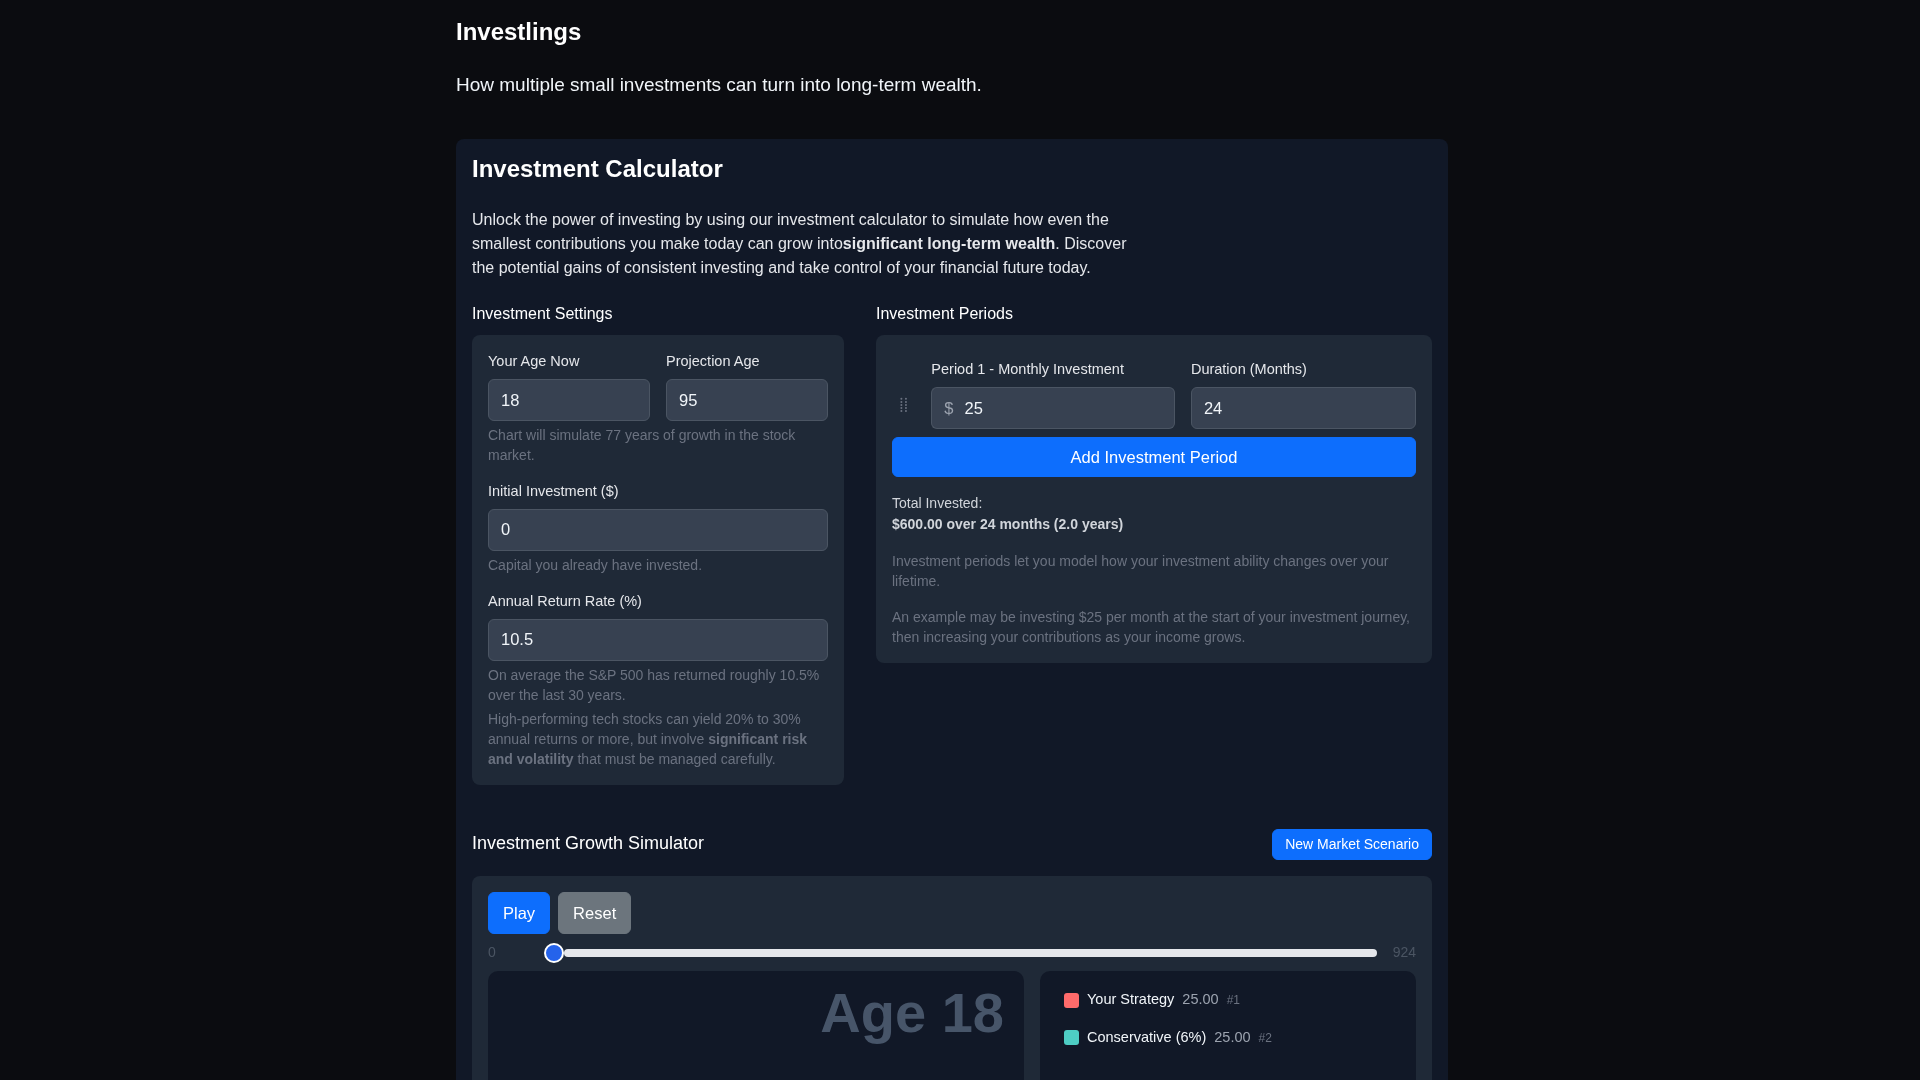 The height and width of the screenshot is (1080, 1920). Describe the element at coordinates (800, 244) in the screenshot. I see `intro-paragraph: Unlock the power of investing by using our investment calculator to simulate how even the smallest contributions you make today can grow intosignificant long-term wealth. Discover the potential gains of consistent investing and take control of your financial future today.` at that location.